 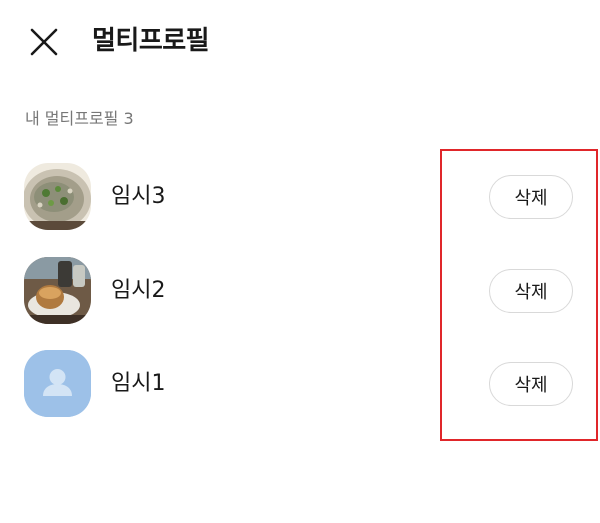 I want to click on default-person-icon, so click(x=57, y=383).